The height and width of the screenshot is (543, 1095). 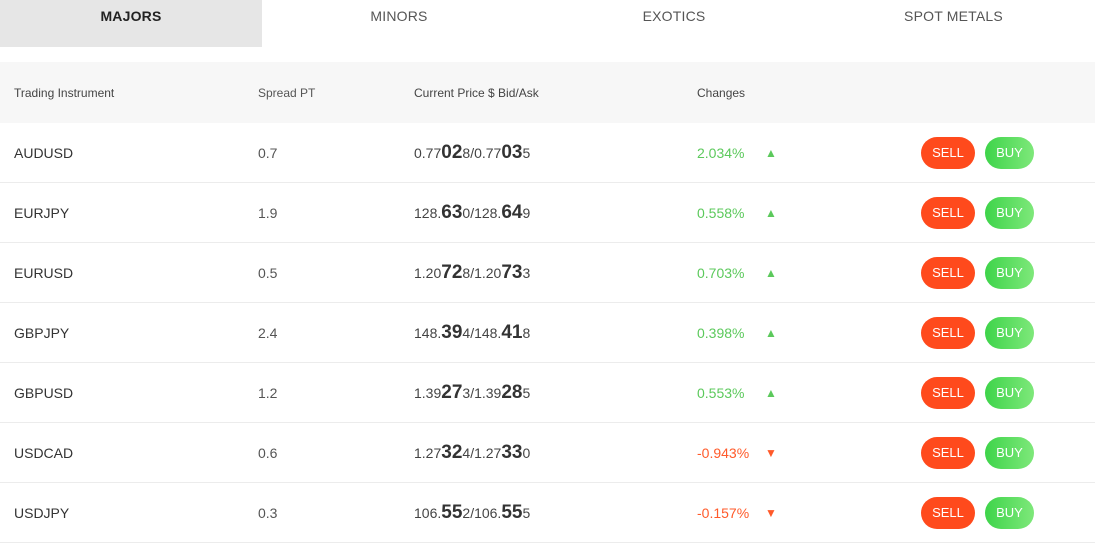 I want to click on spread-value: 0.7, so click(x=268, y=152).